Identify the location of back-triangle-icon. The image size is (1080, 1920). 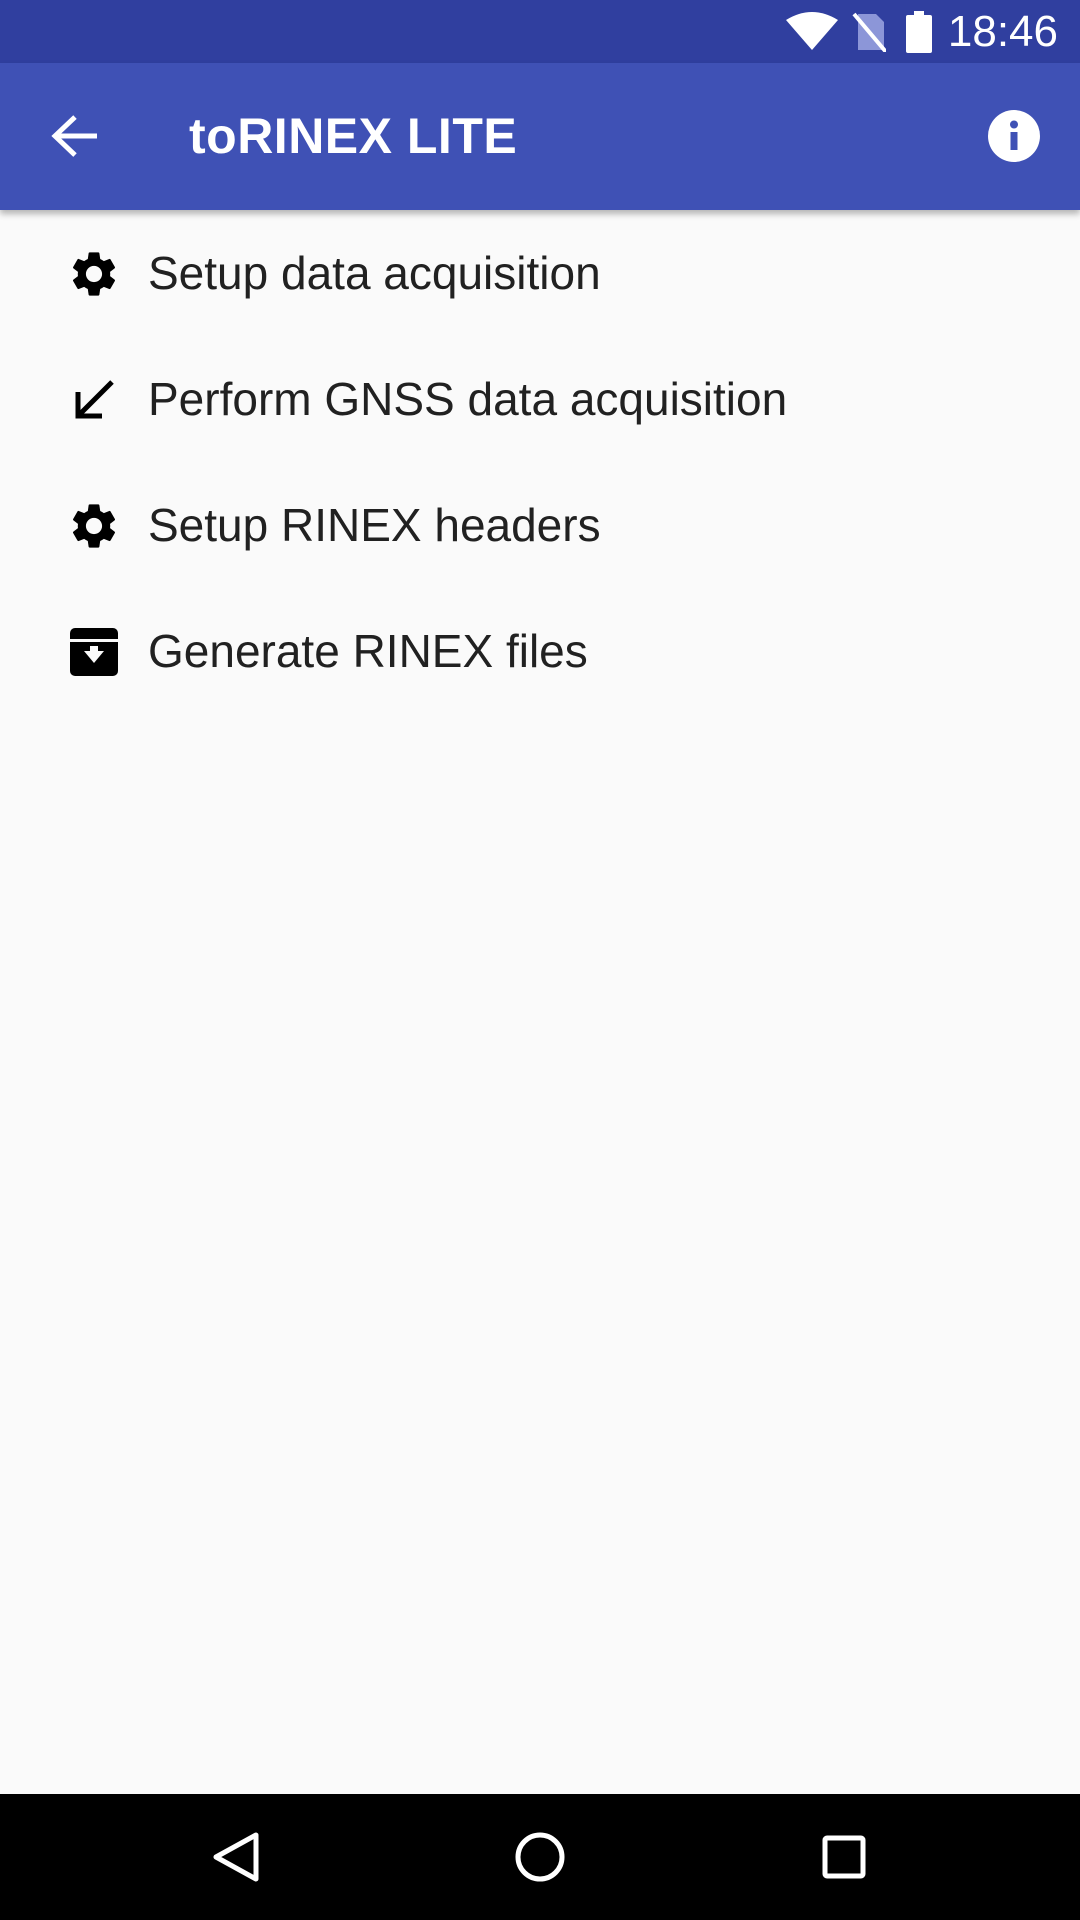
(236, 1857).